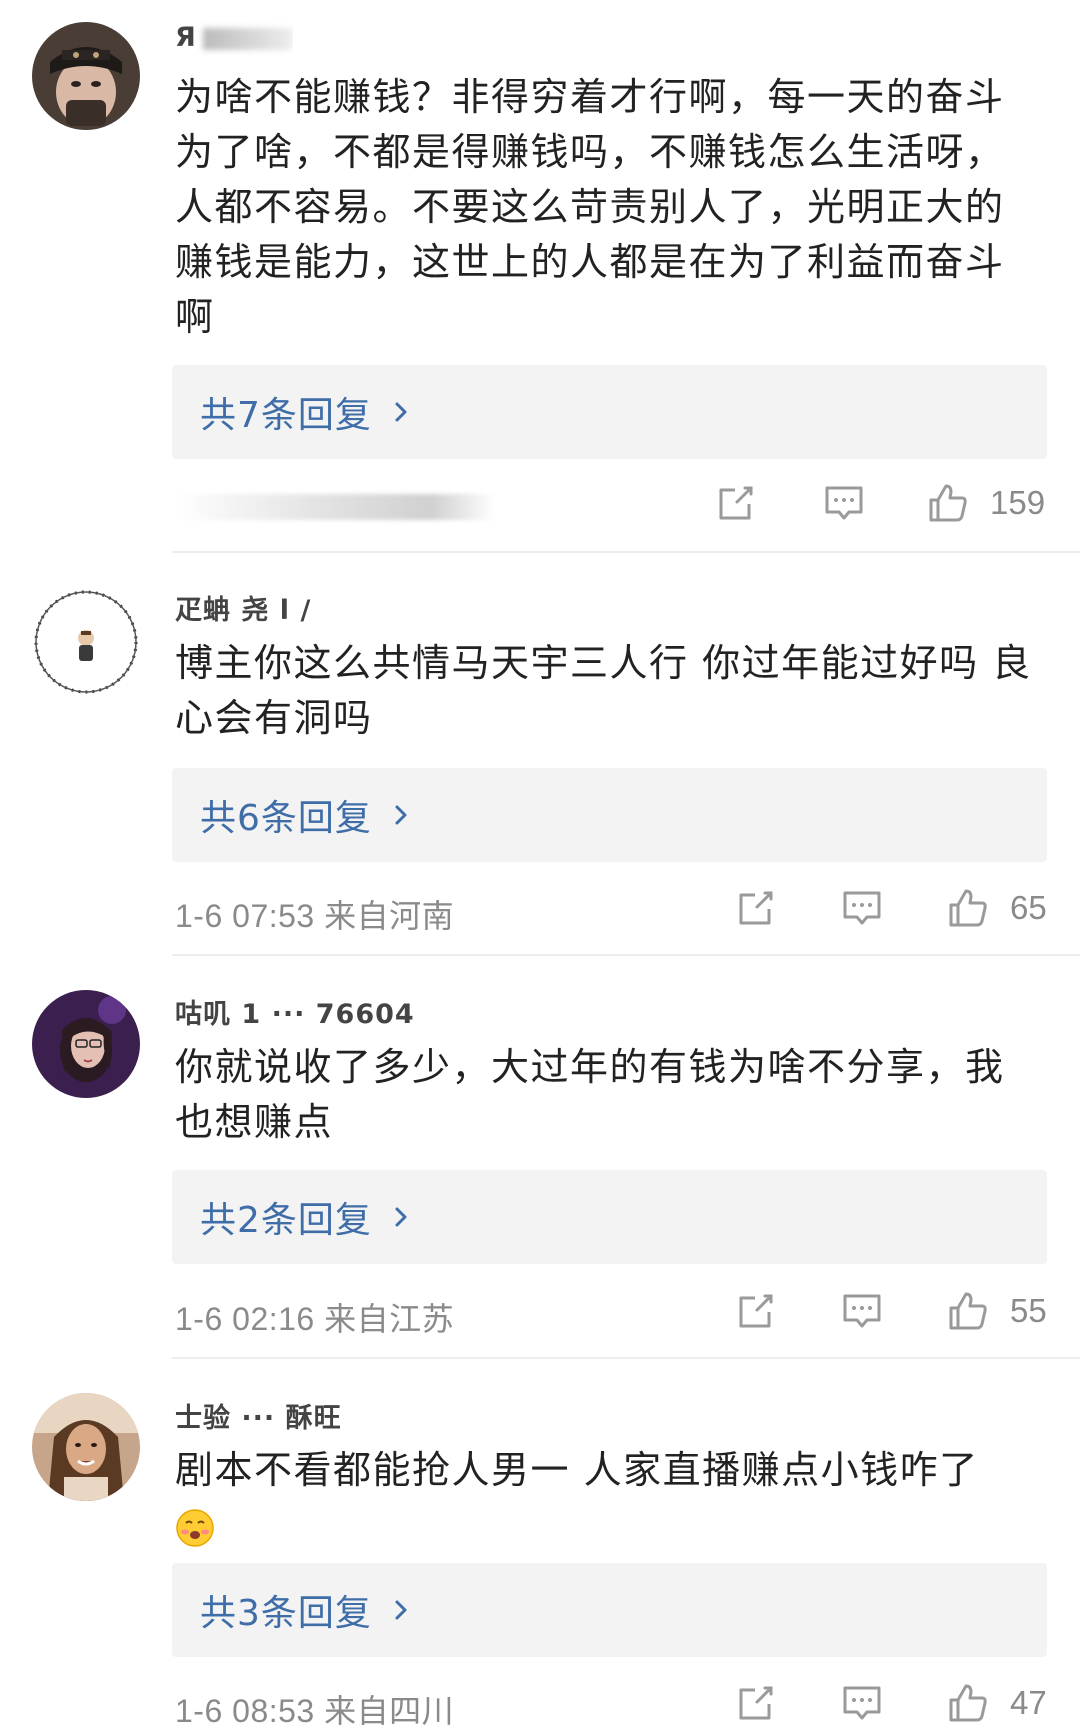  What do you see at coordinates (315, 1319) in the screenshot?
I see `timestamp-location: 1-6 02:16 来自江苏` at bounding box center [315, 1319].